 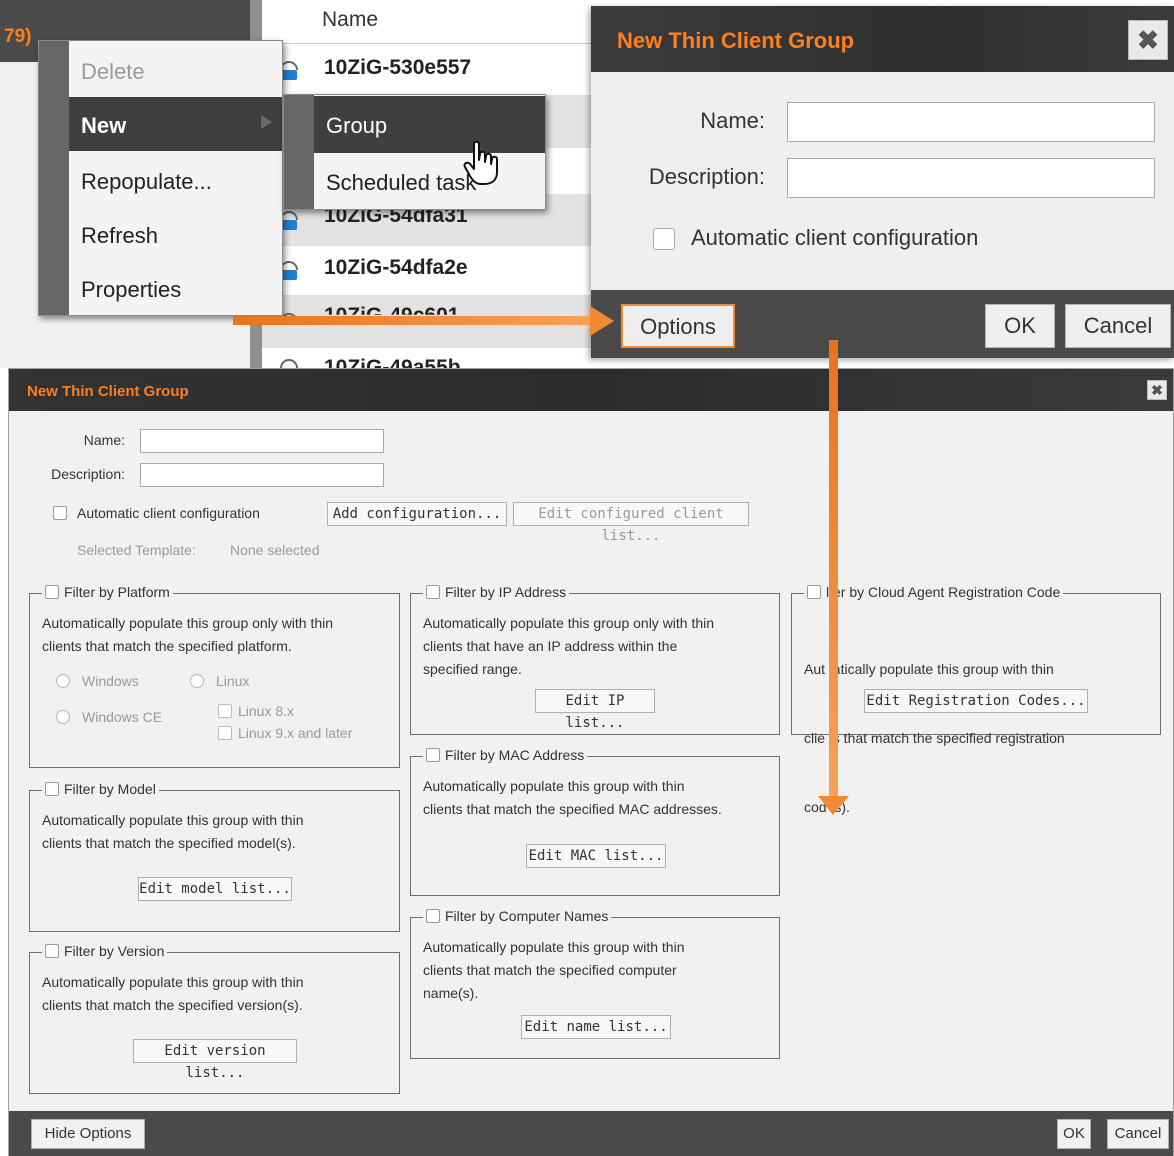 What do you see at coordinates (52, 789) in the screenshot?
I see `filter-model-checkbox` at bounding box center [52, 789].